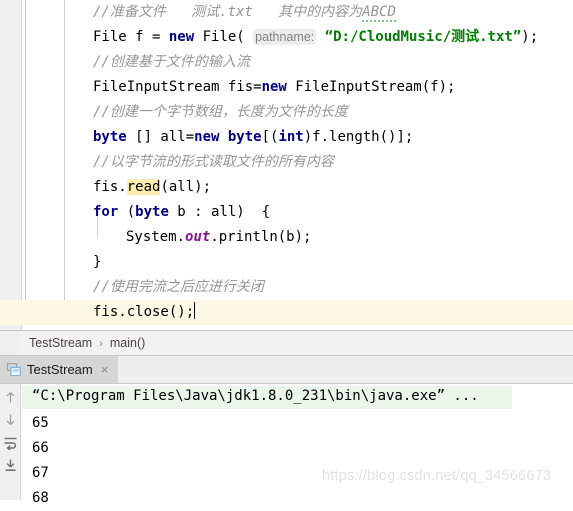 Image resolution: width=573 pixels, height=511 pixels. Describe the element at coordinates (106, 212) in the screenshot. I see `code-token-keyword: for` at that location.